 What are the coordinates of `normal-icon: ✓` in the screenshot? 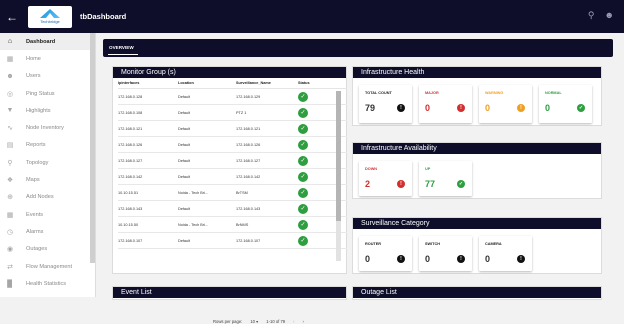 It's located at (581, 108).